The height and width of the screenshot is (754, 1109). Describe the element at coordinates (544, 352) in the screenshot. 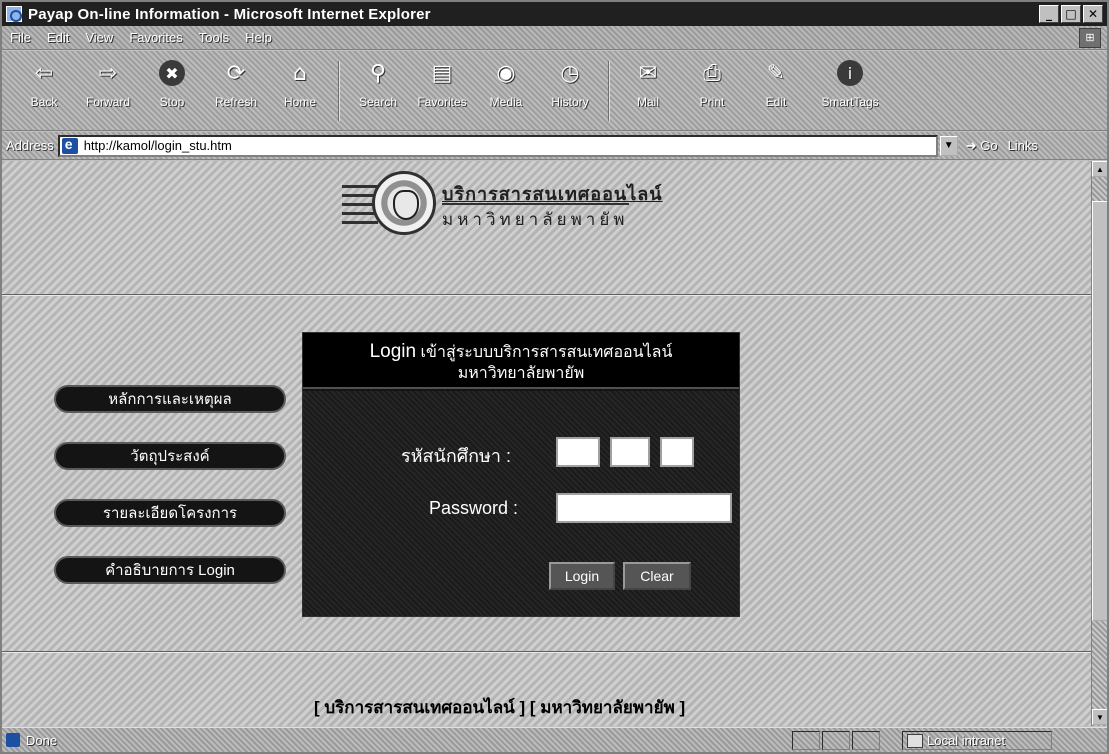

I see `login-title-rest: เข้าสู่ระบบบริการสารสนเทศออนไลน์` at that location.